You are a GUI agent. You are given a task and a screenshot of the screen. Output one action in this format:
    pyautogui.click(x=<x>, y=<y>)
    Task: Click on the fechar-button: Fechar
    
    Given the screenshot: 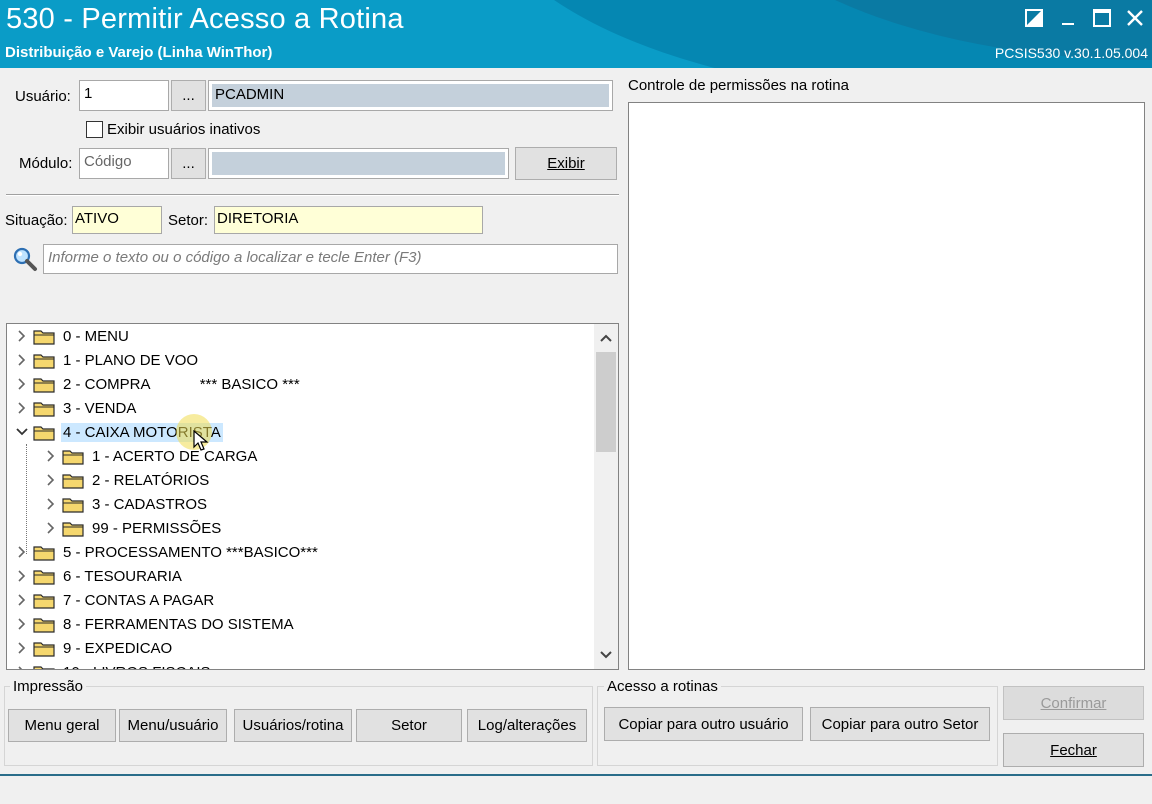 What is the action you would take?
    pyautogui.click(x=1073, y=750)
    